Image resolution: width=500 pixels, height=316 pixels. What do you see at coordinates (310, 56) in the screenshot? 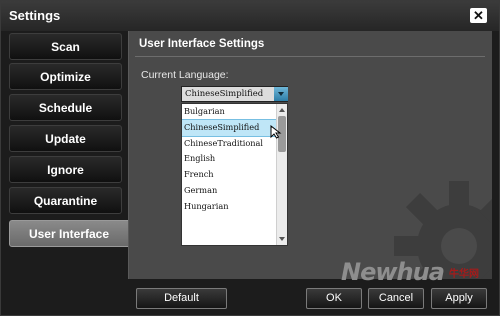
I see `divider` at bounding box center [310, 56].